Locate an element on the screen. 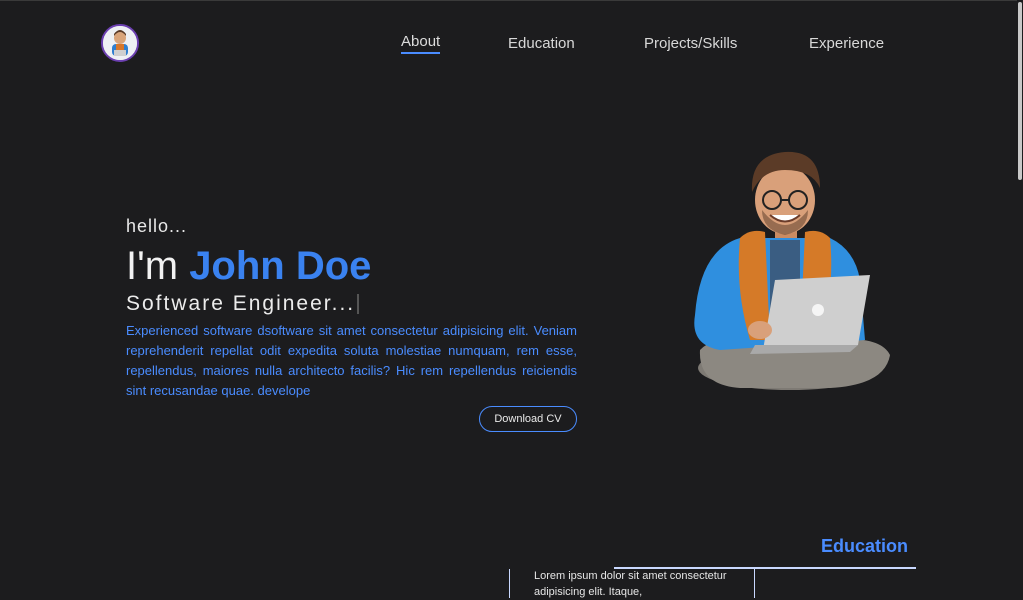  nav-about: About is located at coordinates (421, 43).